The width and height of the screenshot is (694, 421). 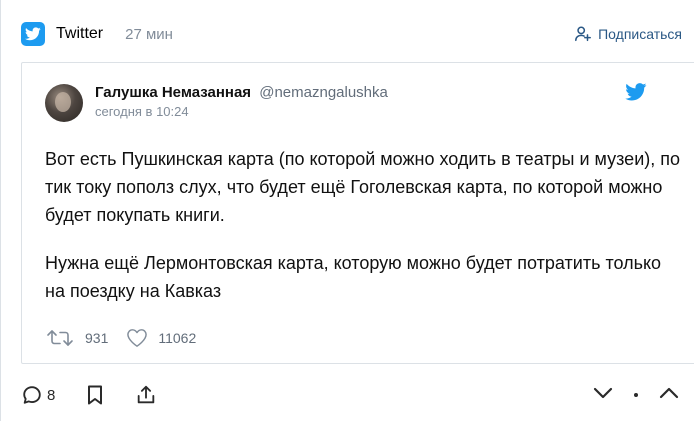 I want to click on tweet-date: сегодня в 10:24, so click(x=241, y=111).